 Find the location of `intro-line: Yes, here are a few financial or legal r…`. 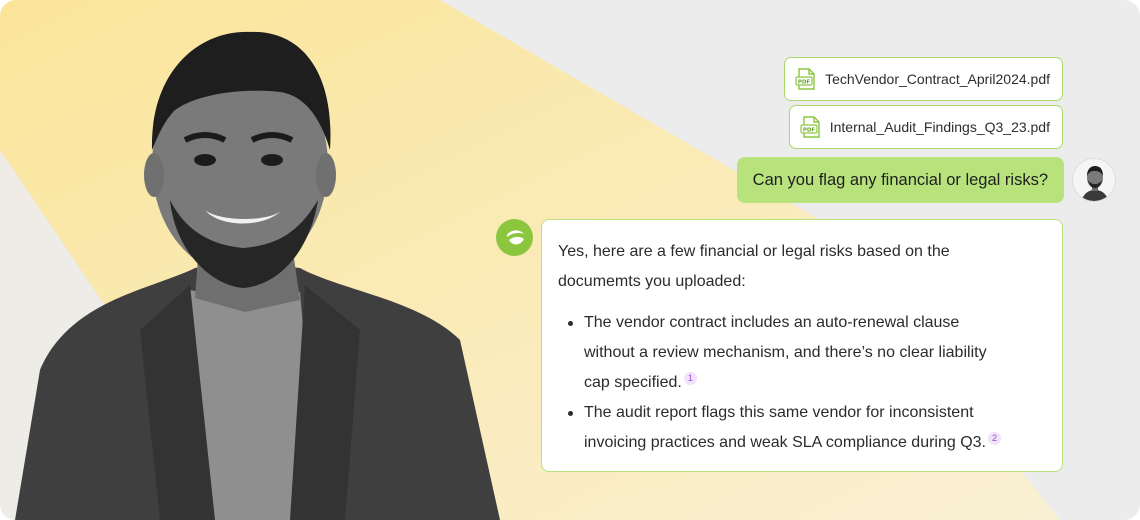

intro-line: Yes, here are a few financial or legal r… is located at coordinates (754, 251).